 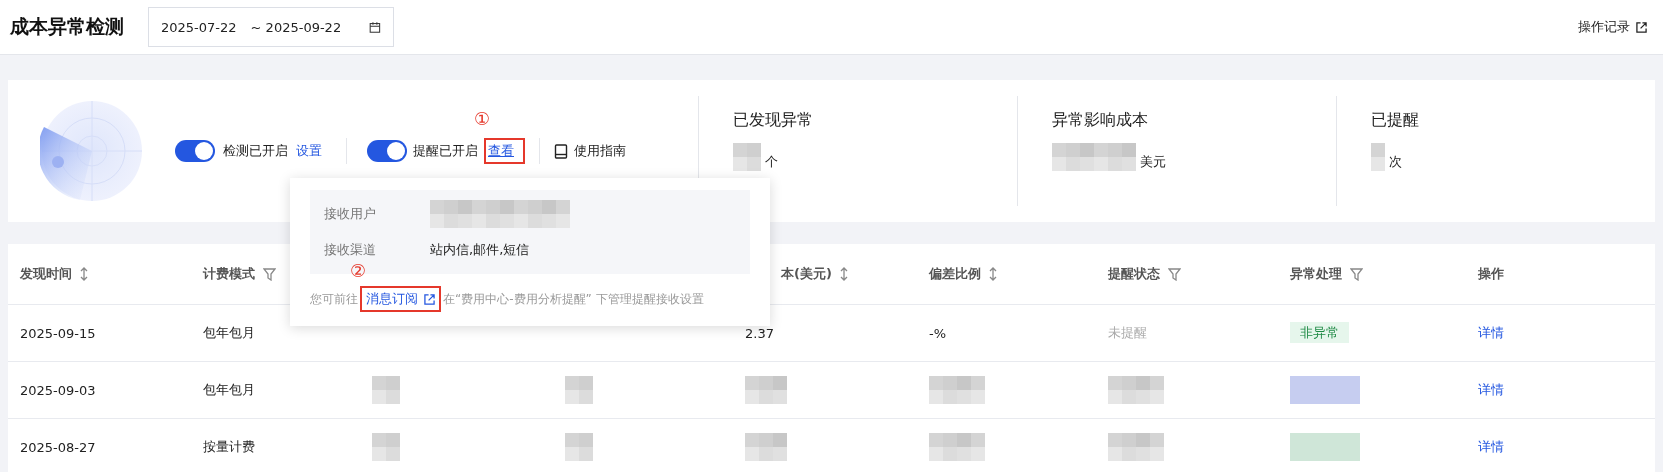 What do you see at coordinates (67, 26) in the screenshot?
I see `page-title: 成本异常检测` at bounding box center [67, 26].